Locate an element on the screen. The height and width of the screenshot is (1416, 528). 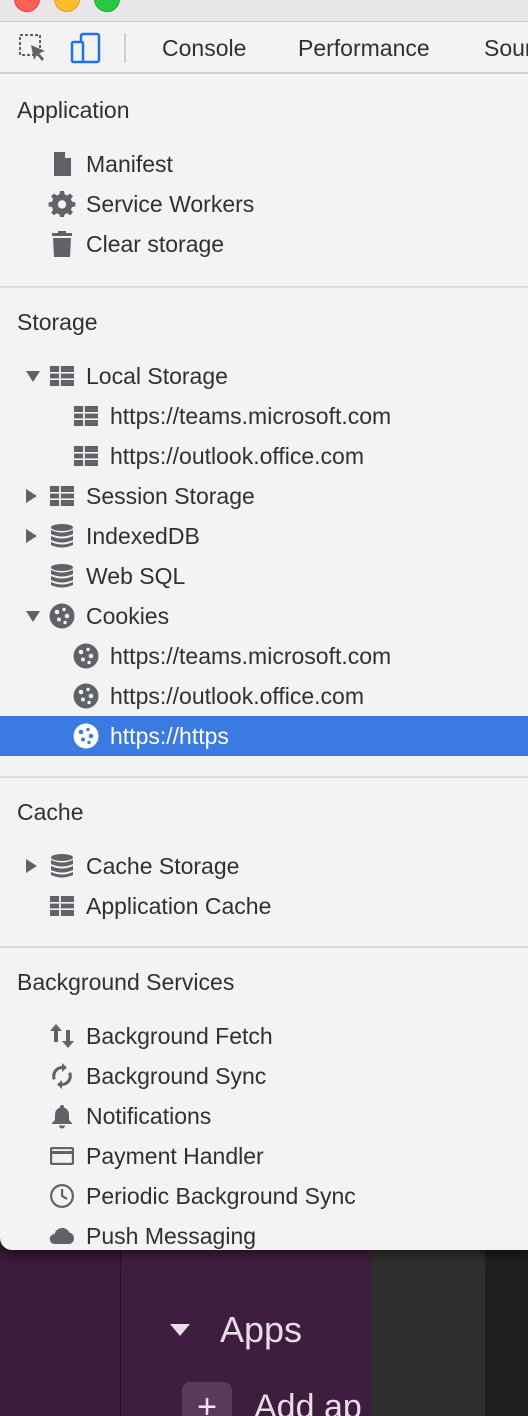
sidebar-item-service-workers: Service Workers is located at coordinates (264, 204).